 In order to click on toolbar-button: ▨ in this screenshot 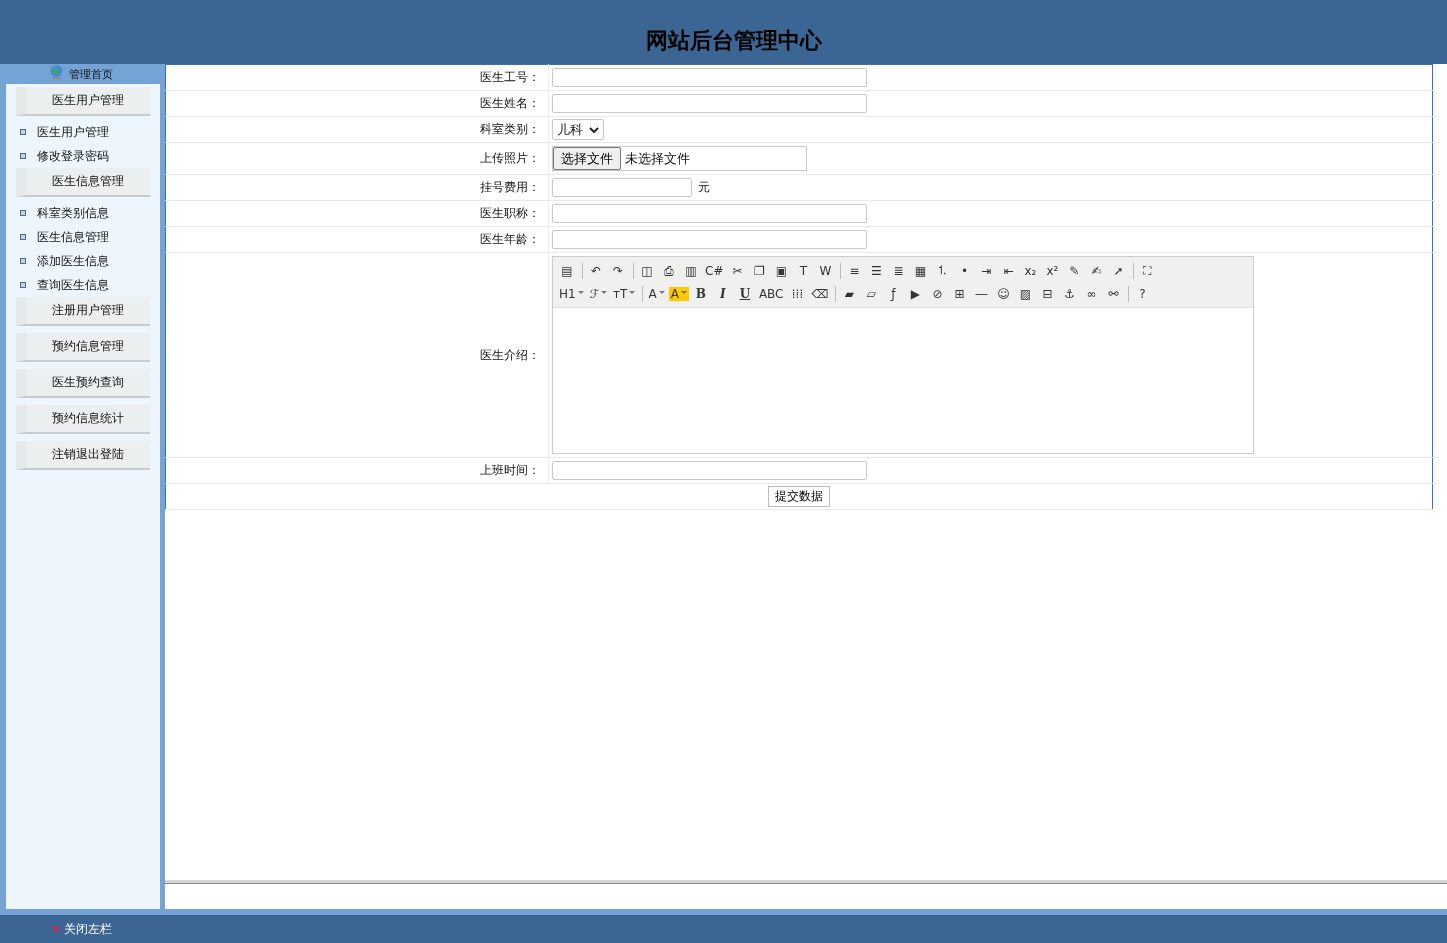, I will do `click(1025, 293)`.